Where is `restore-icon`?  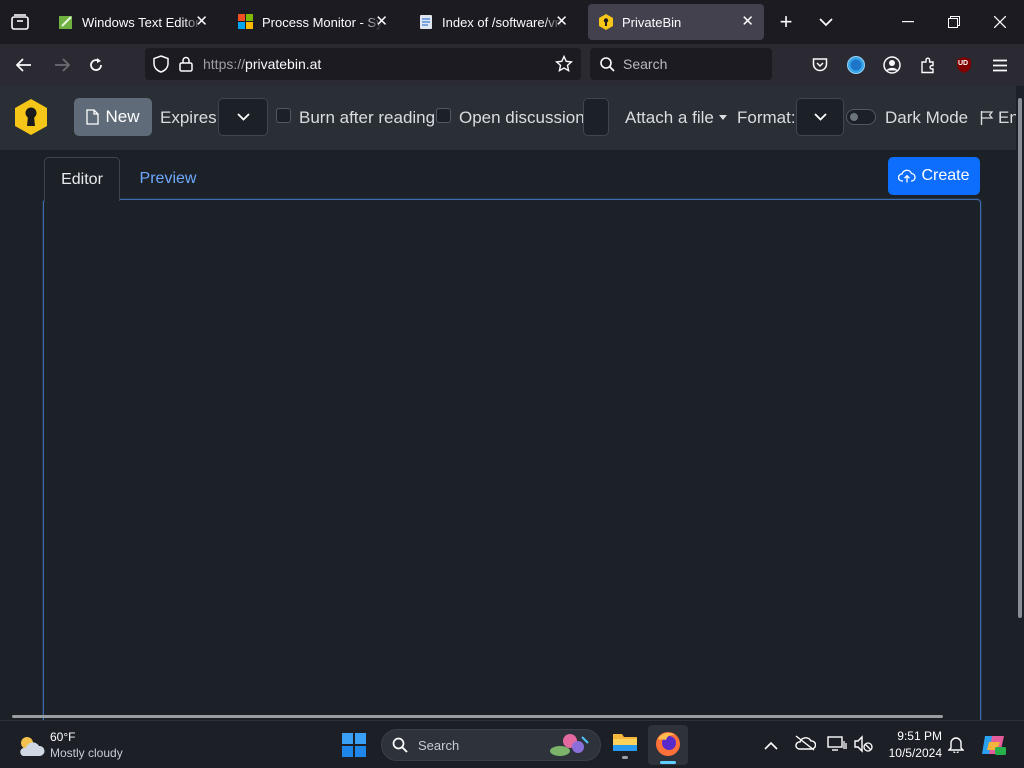 restore-icon is located at coordinates (954, 22).